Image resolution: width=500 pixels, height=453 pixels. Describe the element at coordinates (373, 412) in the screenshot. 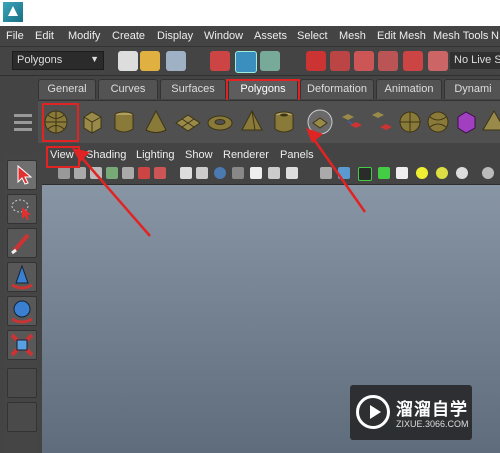

I see `play-logo-icon` at that location.